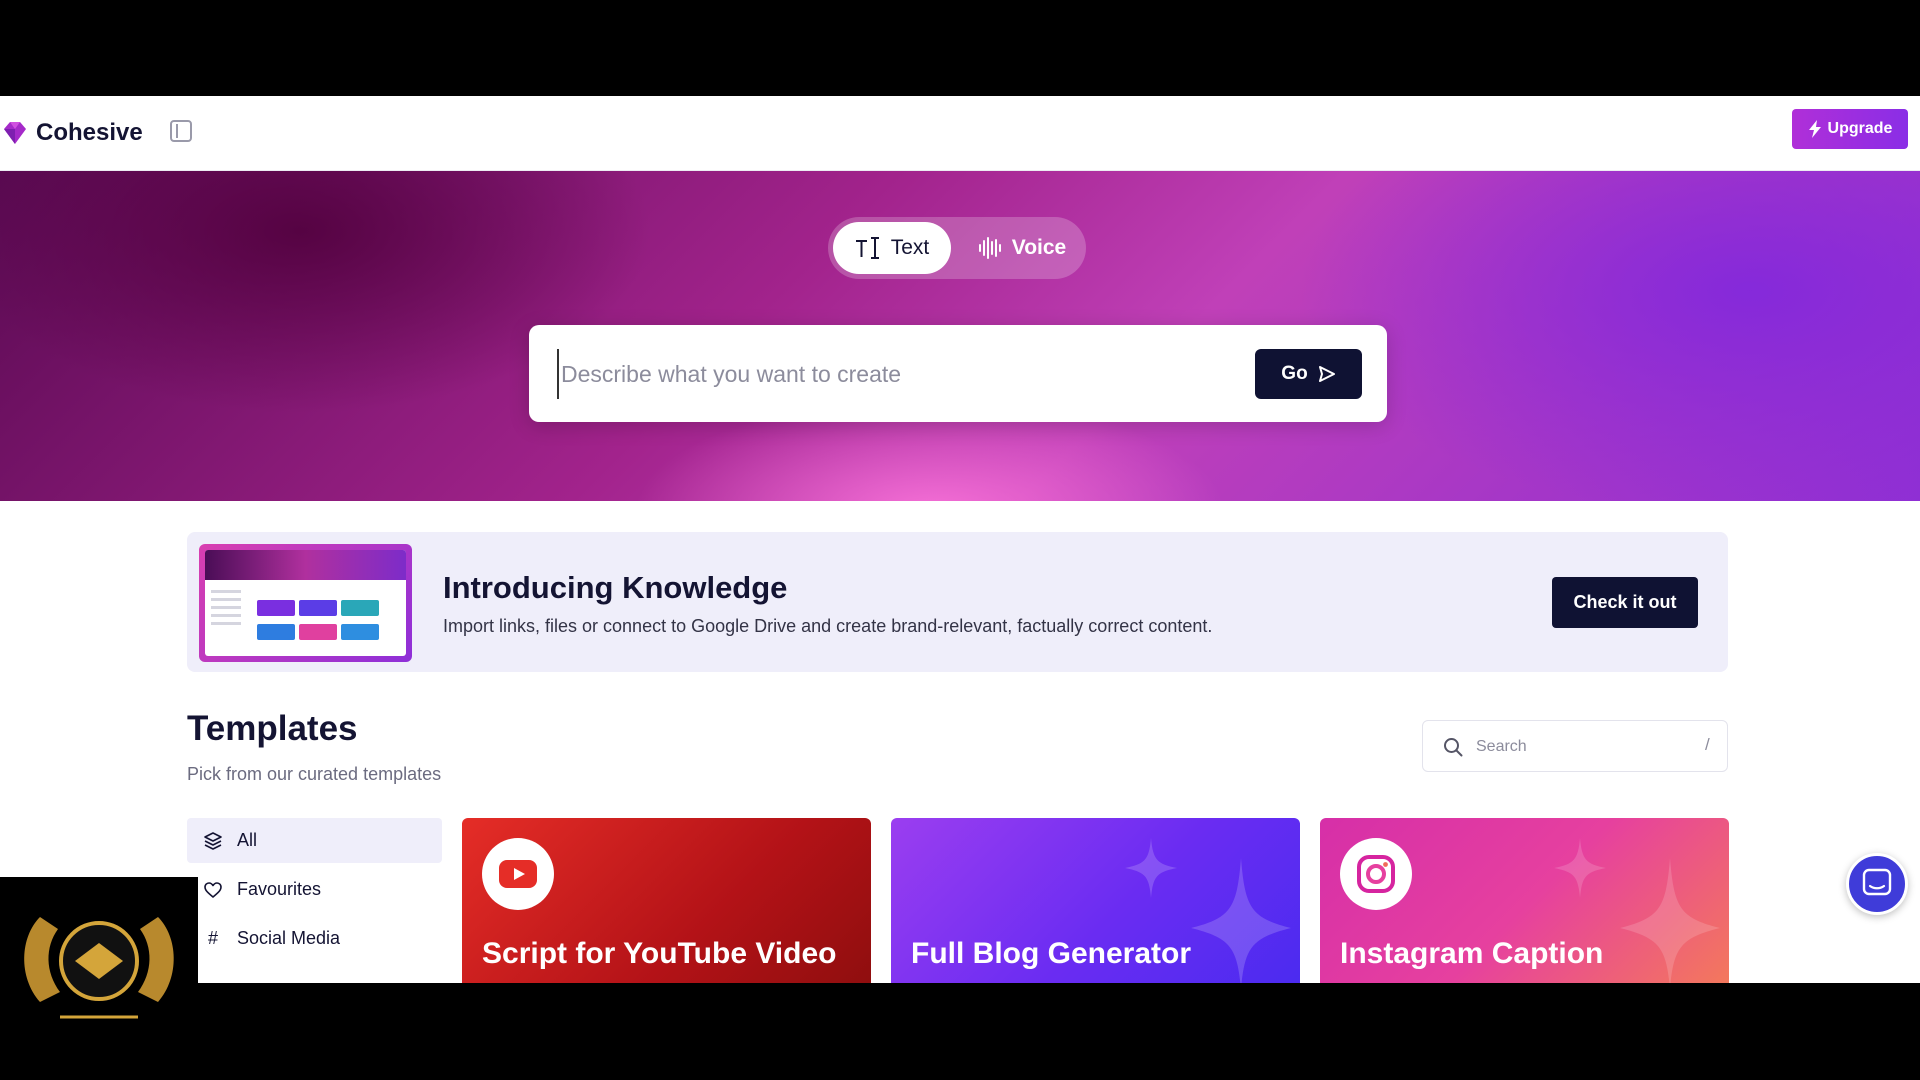 The width and height of the screenshot is (1920, 1080). What do you see at coordinates (1586, 747) in the screenshot?
I see `template-search-input` at bounding box center [1586, 747].